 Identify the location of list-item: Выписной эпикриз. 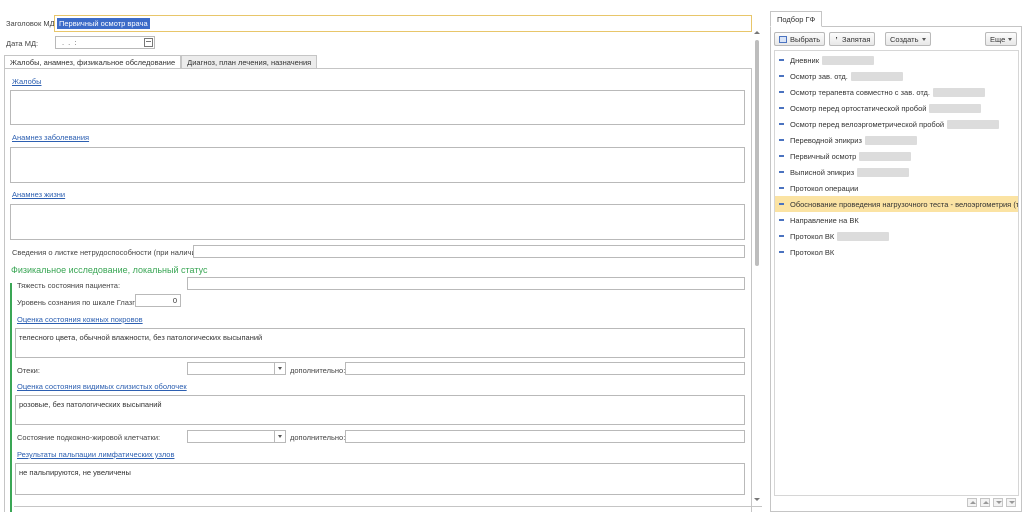
(896, 172).